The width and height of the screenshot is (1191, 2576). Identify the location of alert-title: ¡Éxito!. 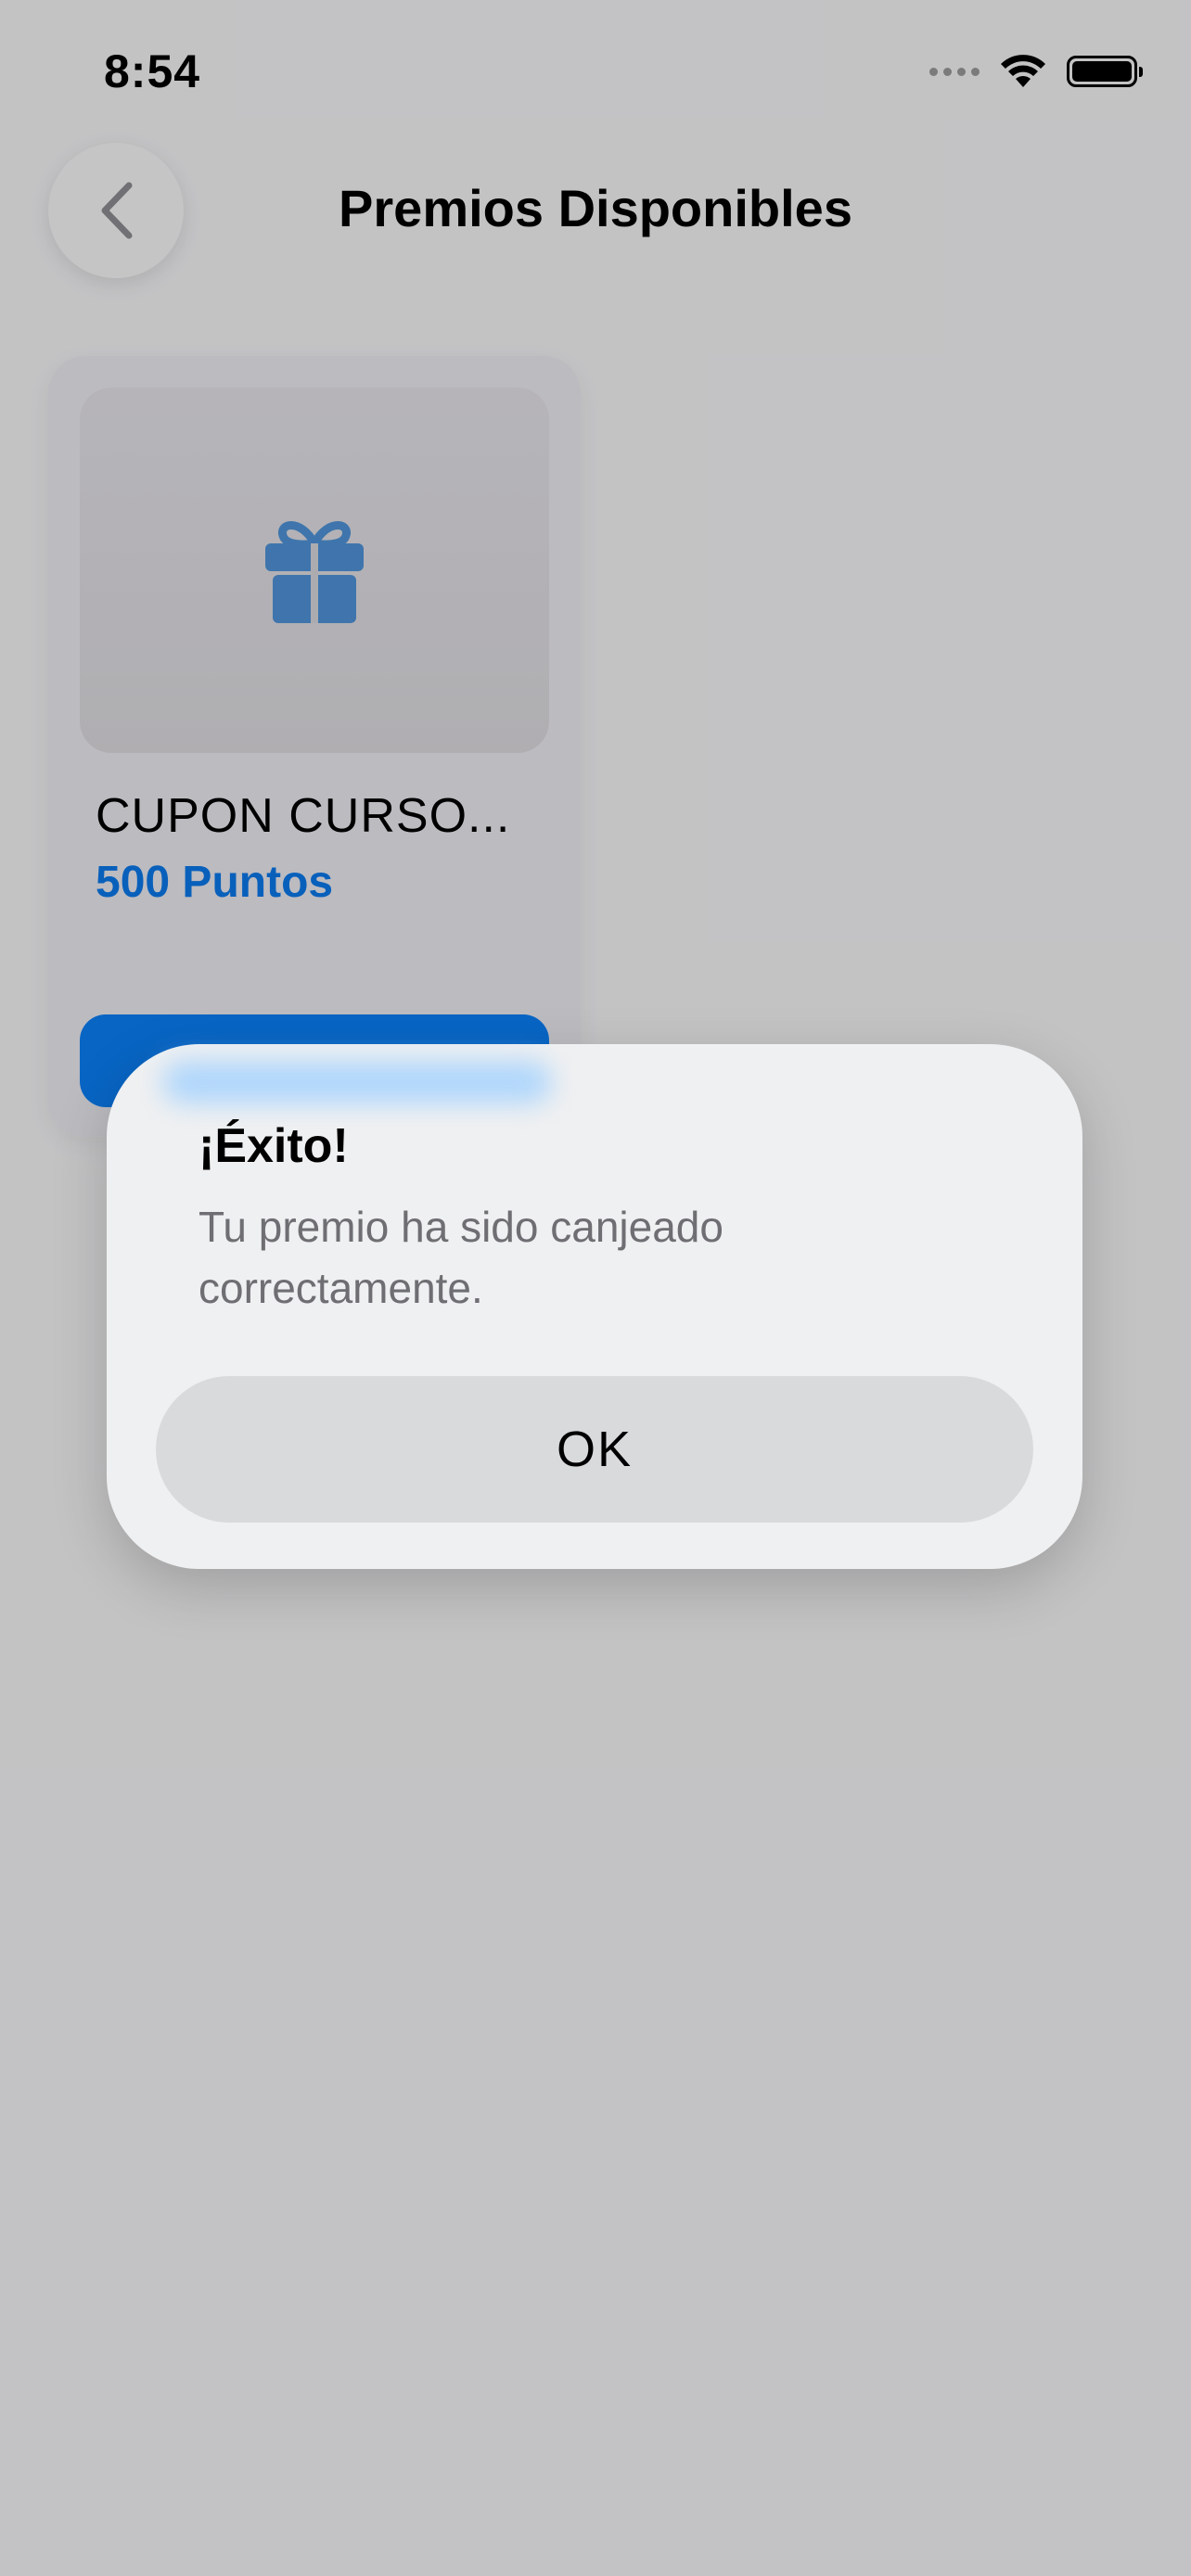
(273, 1146).